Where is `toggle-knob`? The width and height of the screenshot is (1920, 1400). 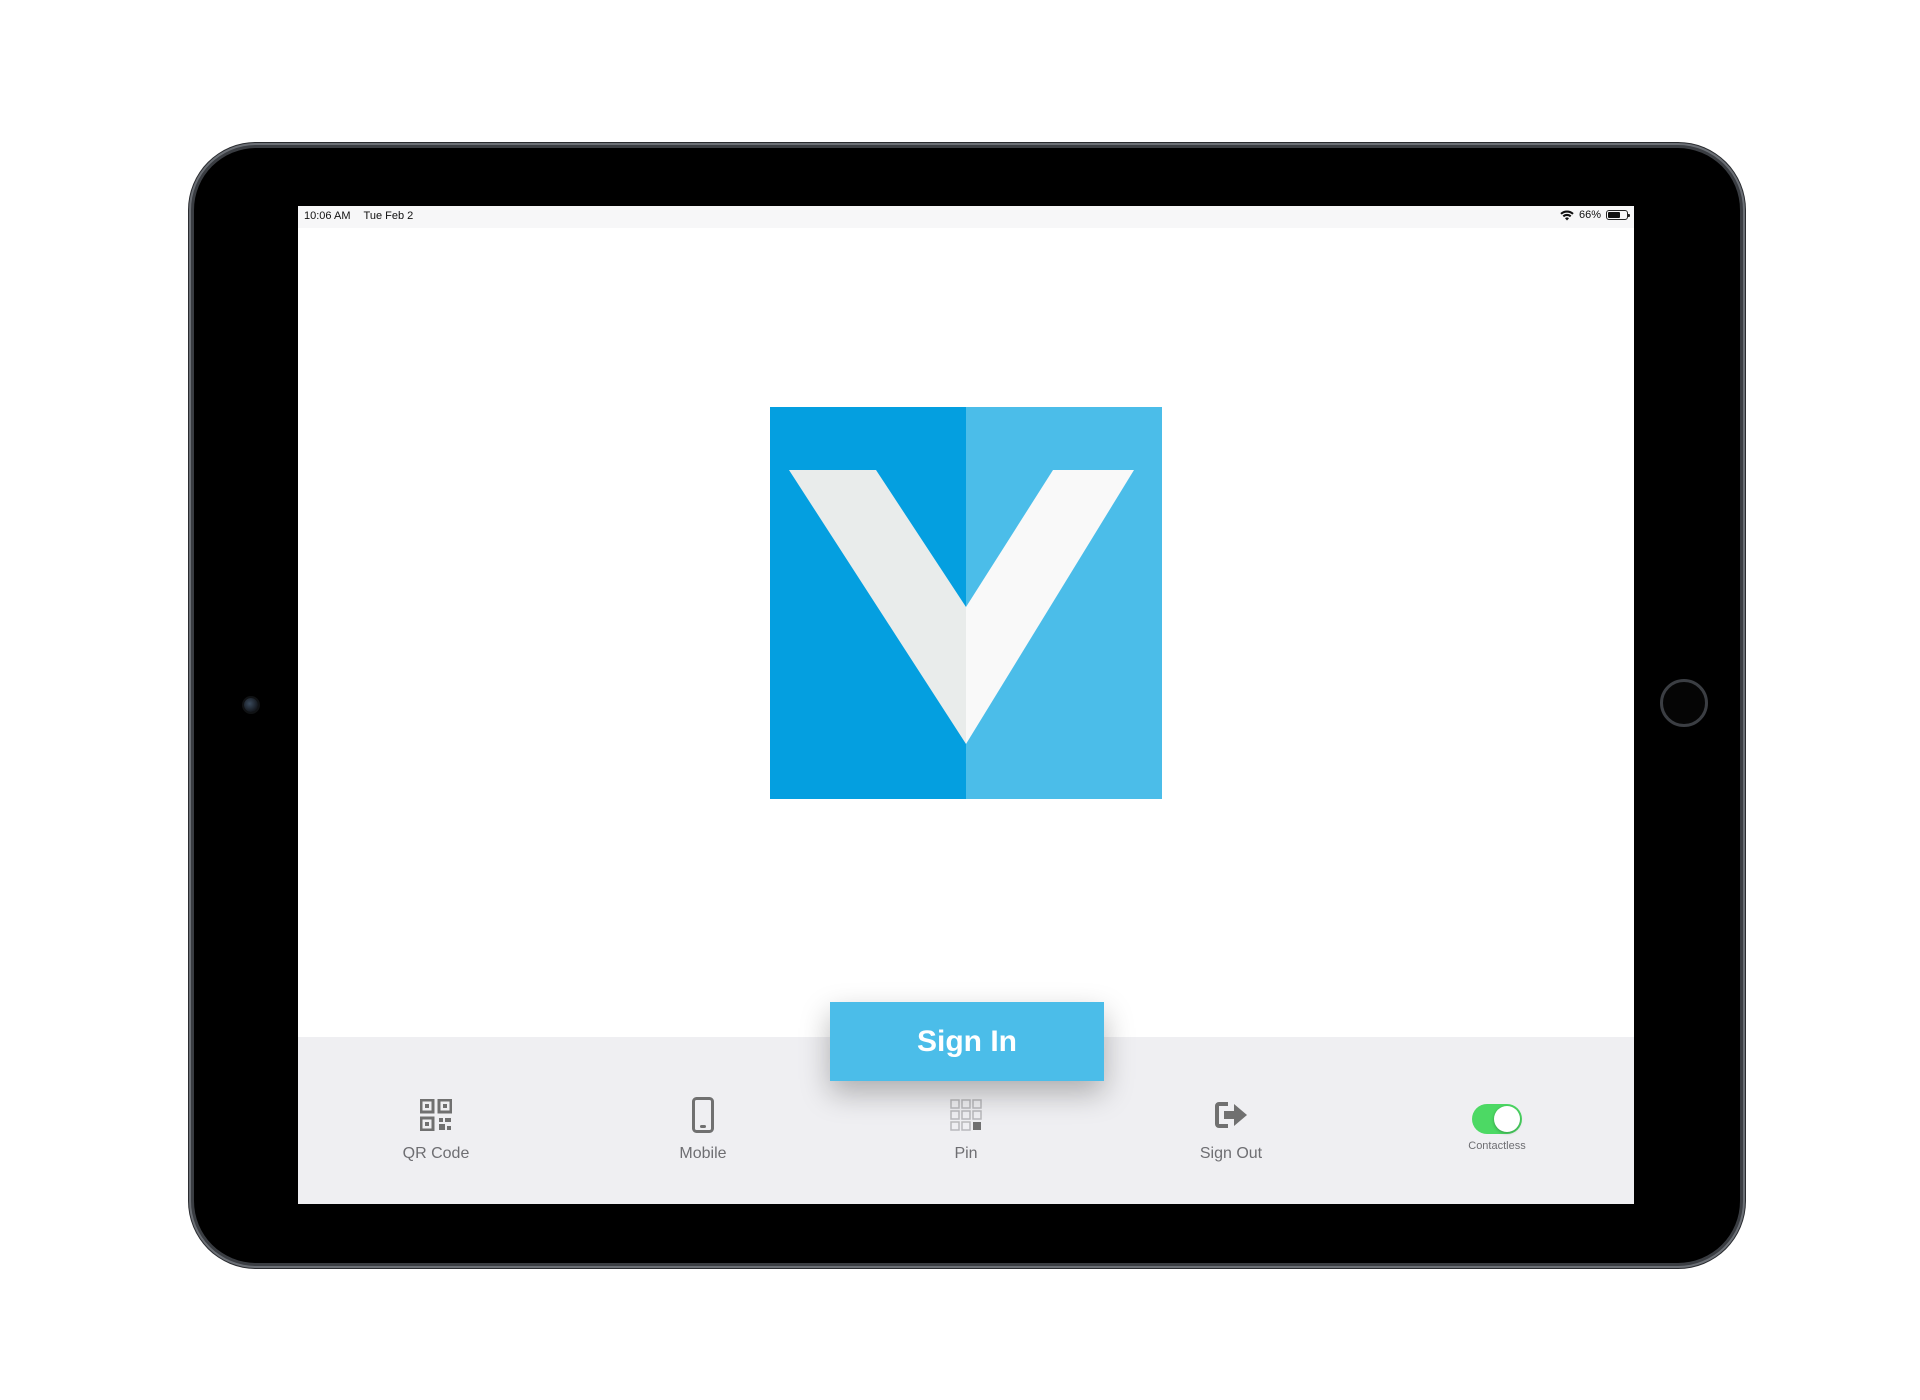
toggle-knob is located at coordinates (1507, 1119).